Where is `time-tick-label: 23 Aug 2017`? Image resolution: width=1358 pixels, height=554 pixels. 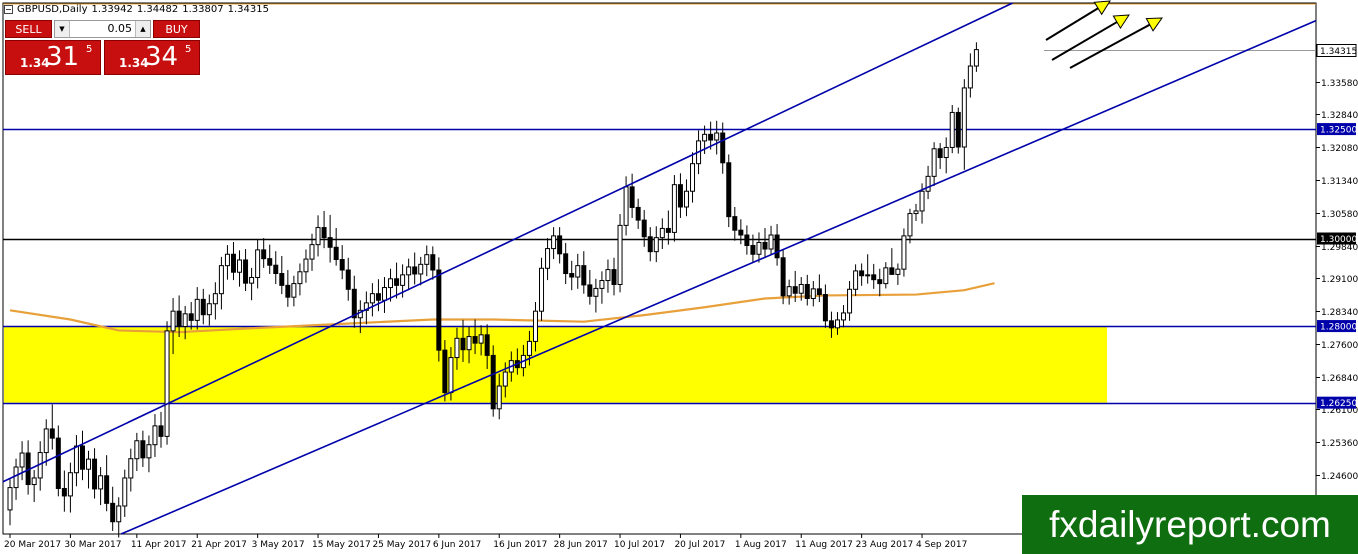 time-tick-label: 23 Aug 2017 is located at coordinates (885, 545).